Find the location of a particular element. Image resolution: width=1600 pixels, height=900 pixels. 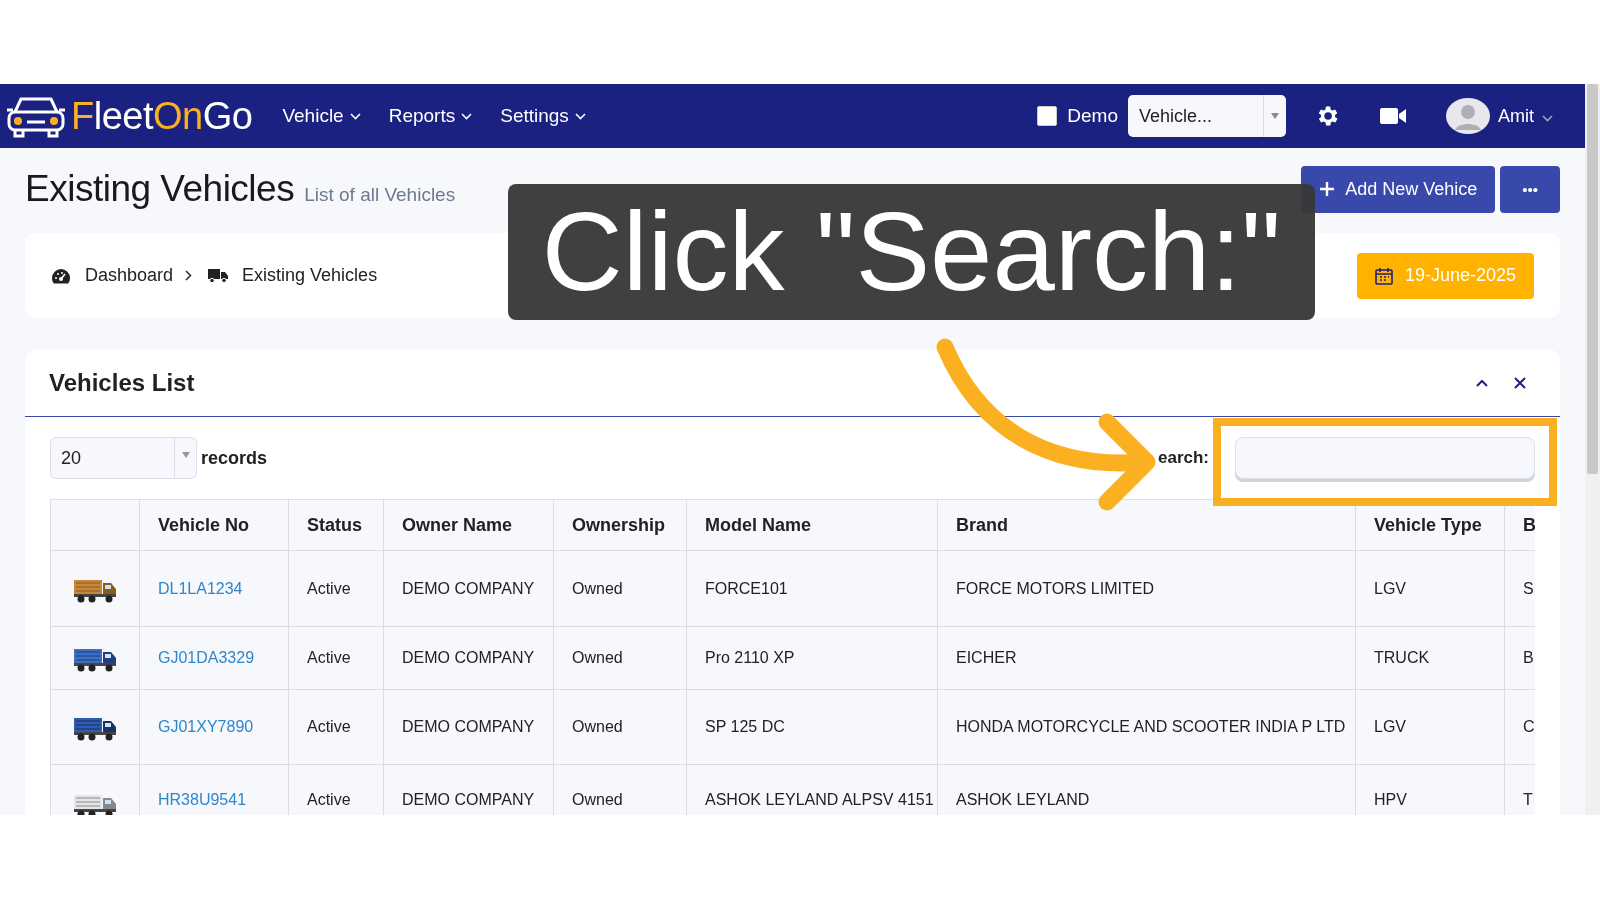

page-title: Existing Vehicles is located at coordinates (160, 189).